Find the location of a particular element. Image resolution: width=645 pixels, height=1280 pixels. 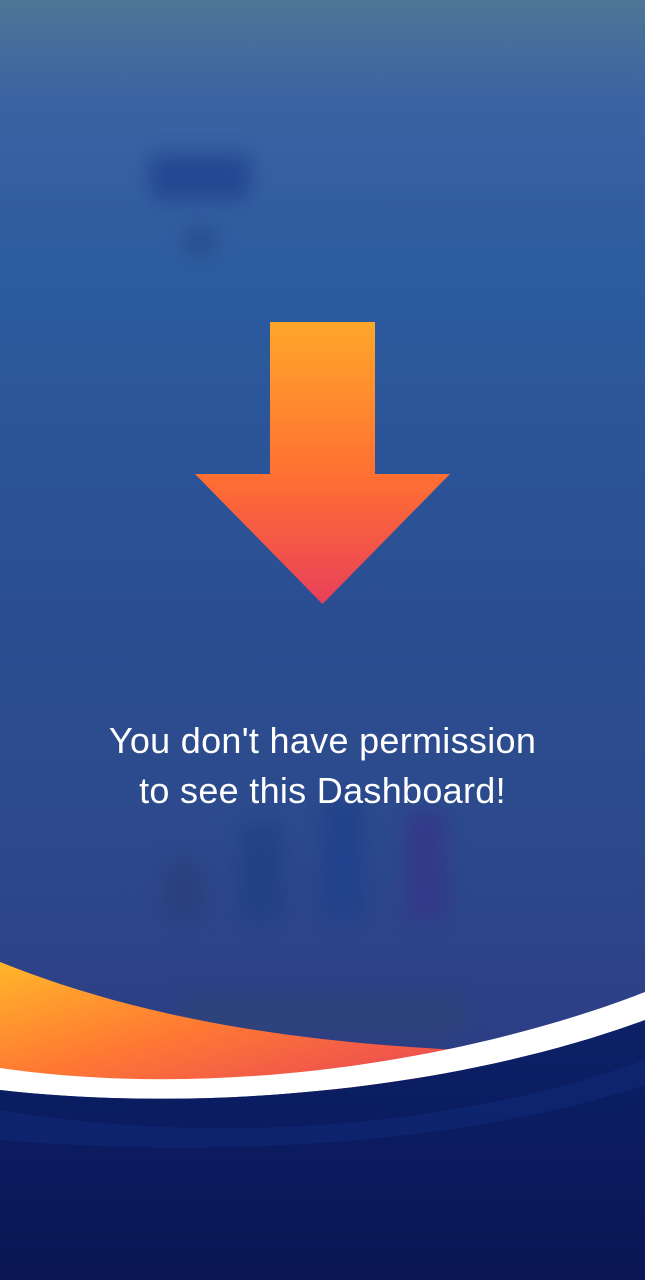

arrow-down-icon is located at coordinates (322, 463).